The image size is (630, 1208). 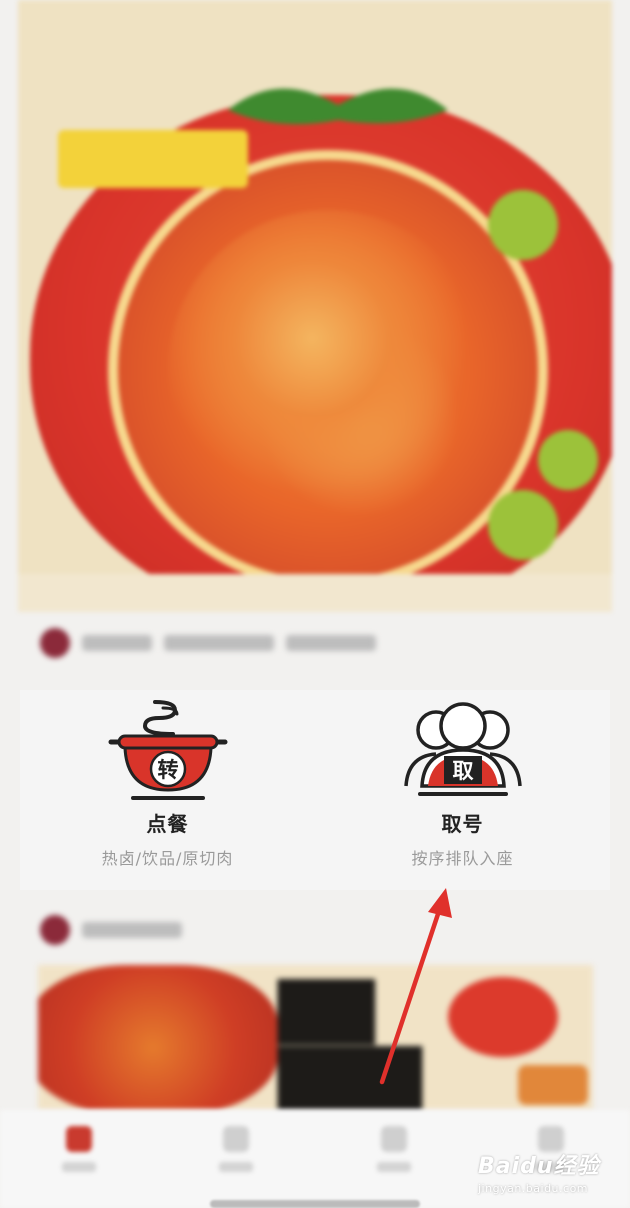 What do you see at coordinates (394, 1159) in the screenshot?
I see `tab-third` at bounding box center [394, 1159].